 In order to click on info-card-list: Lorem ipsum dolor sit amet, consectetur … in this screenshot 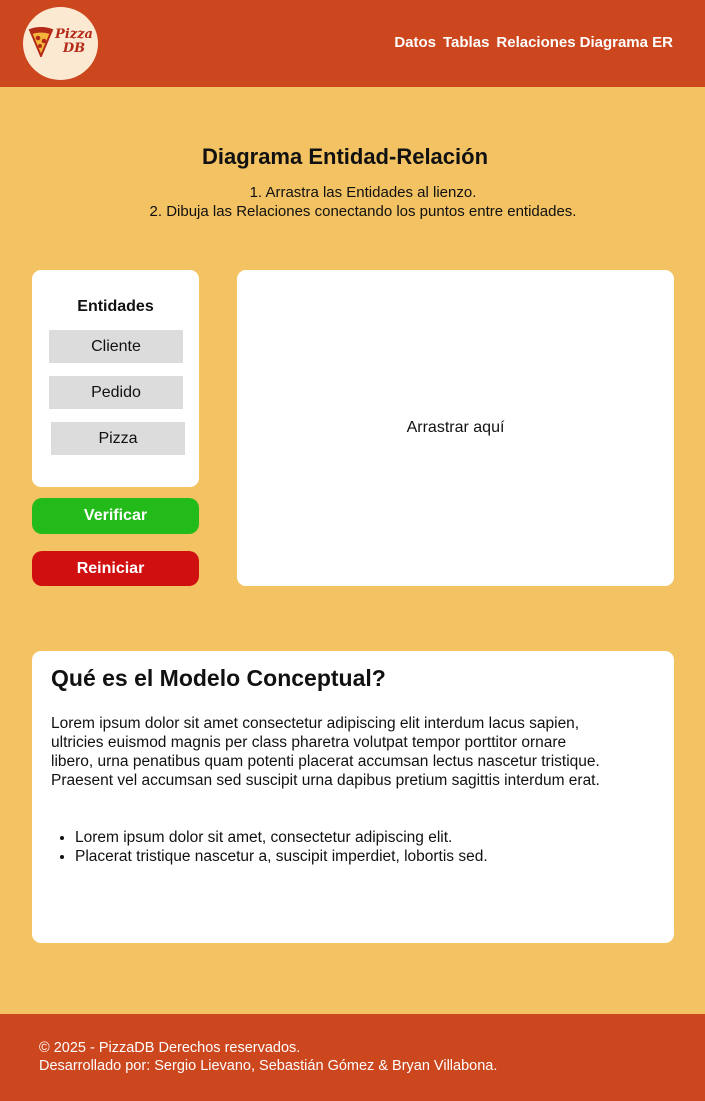, I will do `click(281, 847)`.